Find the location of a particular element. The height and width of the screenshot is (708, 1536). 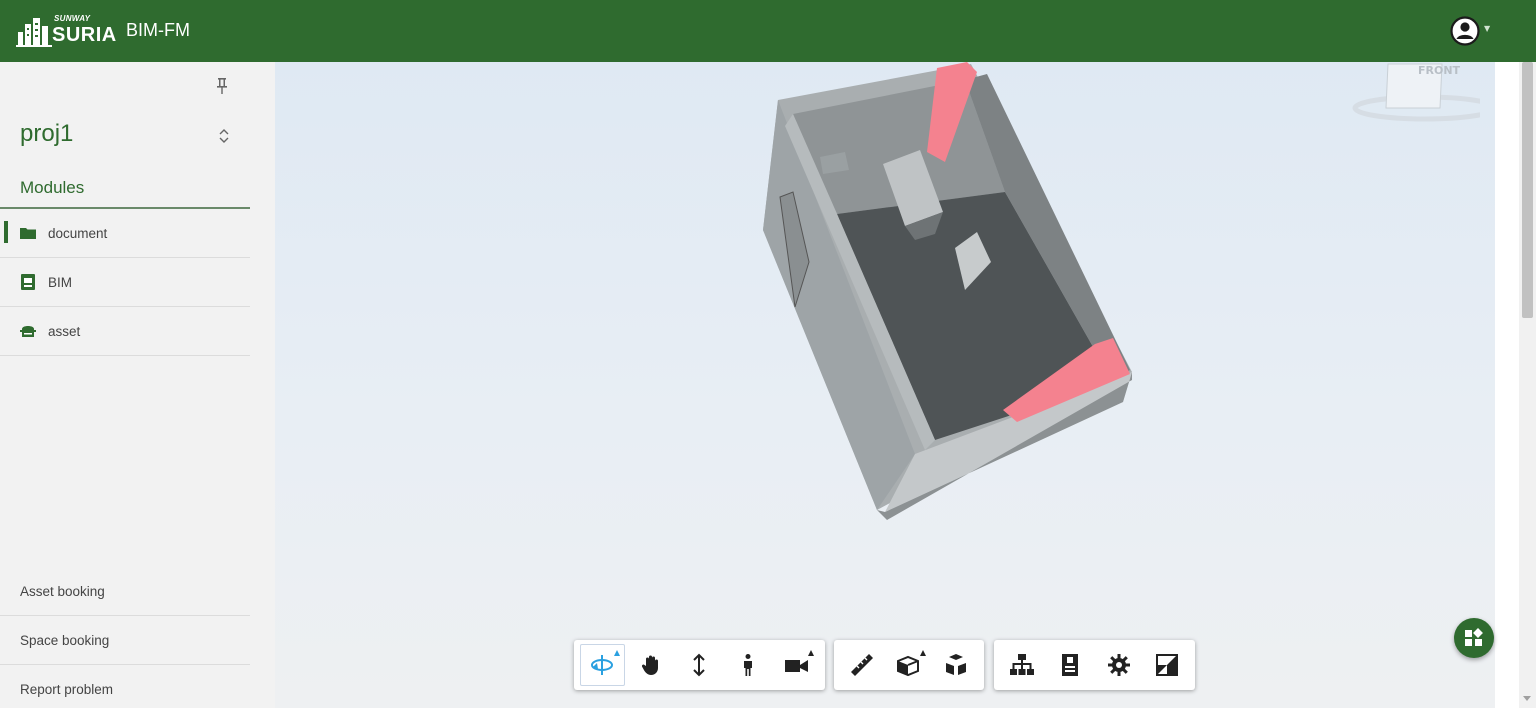

fullscreen-button is located at coordinates (1167, 665).